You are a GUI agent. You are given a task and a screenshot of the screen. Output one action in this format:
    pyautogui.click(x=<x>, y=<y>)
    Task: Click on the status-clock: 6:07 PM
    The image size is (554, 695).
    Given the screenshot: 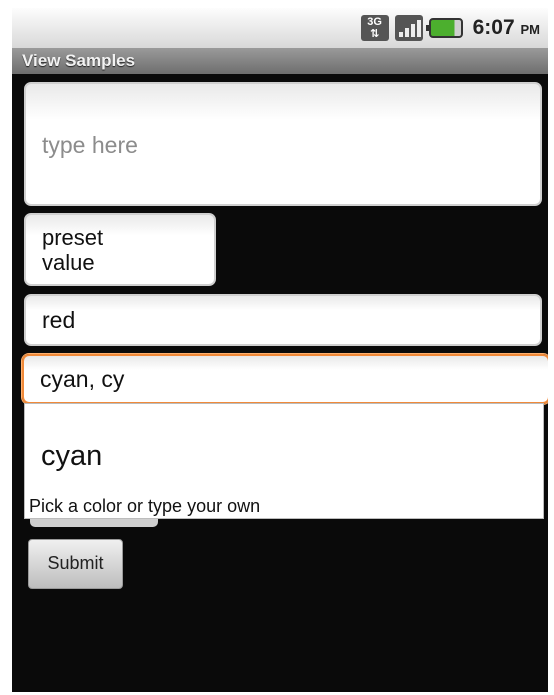 What is the action you would take?
    pyautogui.click(x=506, y=28)
    